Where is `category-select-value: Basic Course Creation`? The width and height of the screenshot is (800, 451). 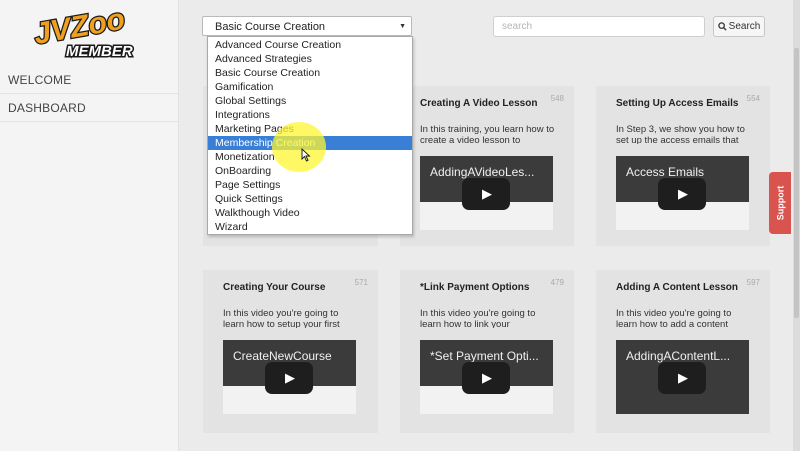
category-select-value: Basic Course Creation is located at coordinates (270, 27).